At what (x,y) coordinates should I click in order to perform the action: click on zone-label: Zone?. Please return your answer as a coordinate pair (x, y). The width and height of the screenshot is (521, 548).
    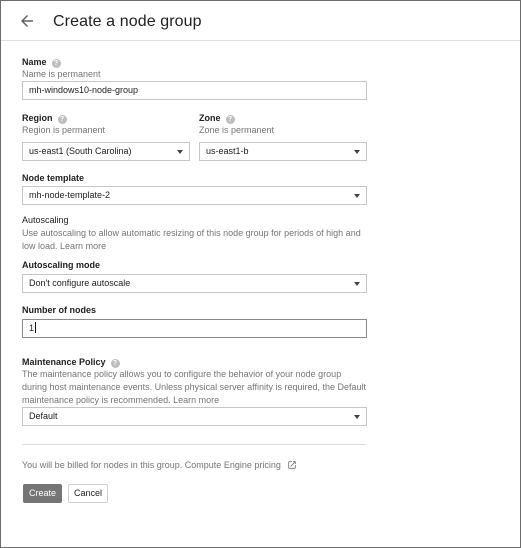
    Looking at the image, I should click on (217, 118).